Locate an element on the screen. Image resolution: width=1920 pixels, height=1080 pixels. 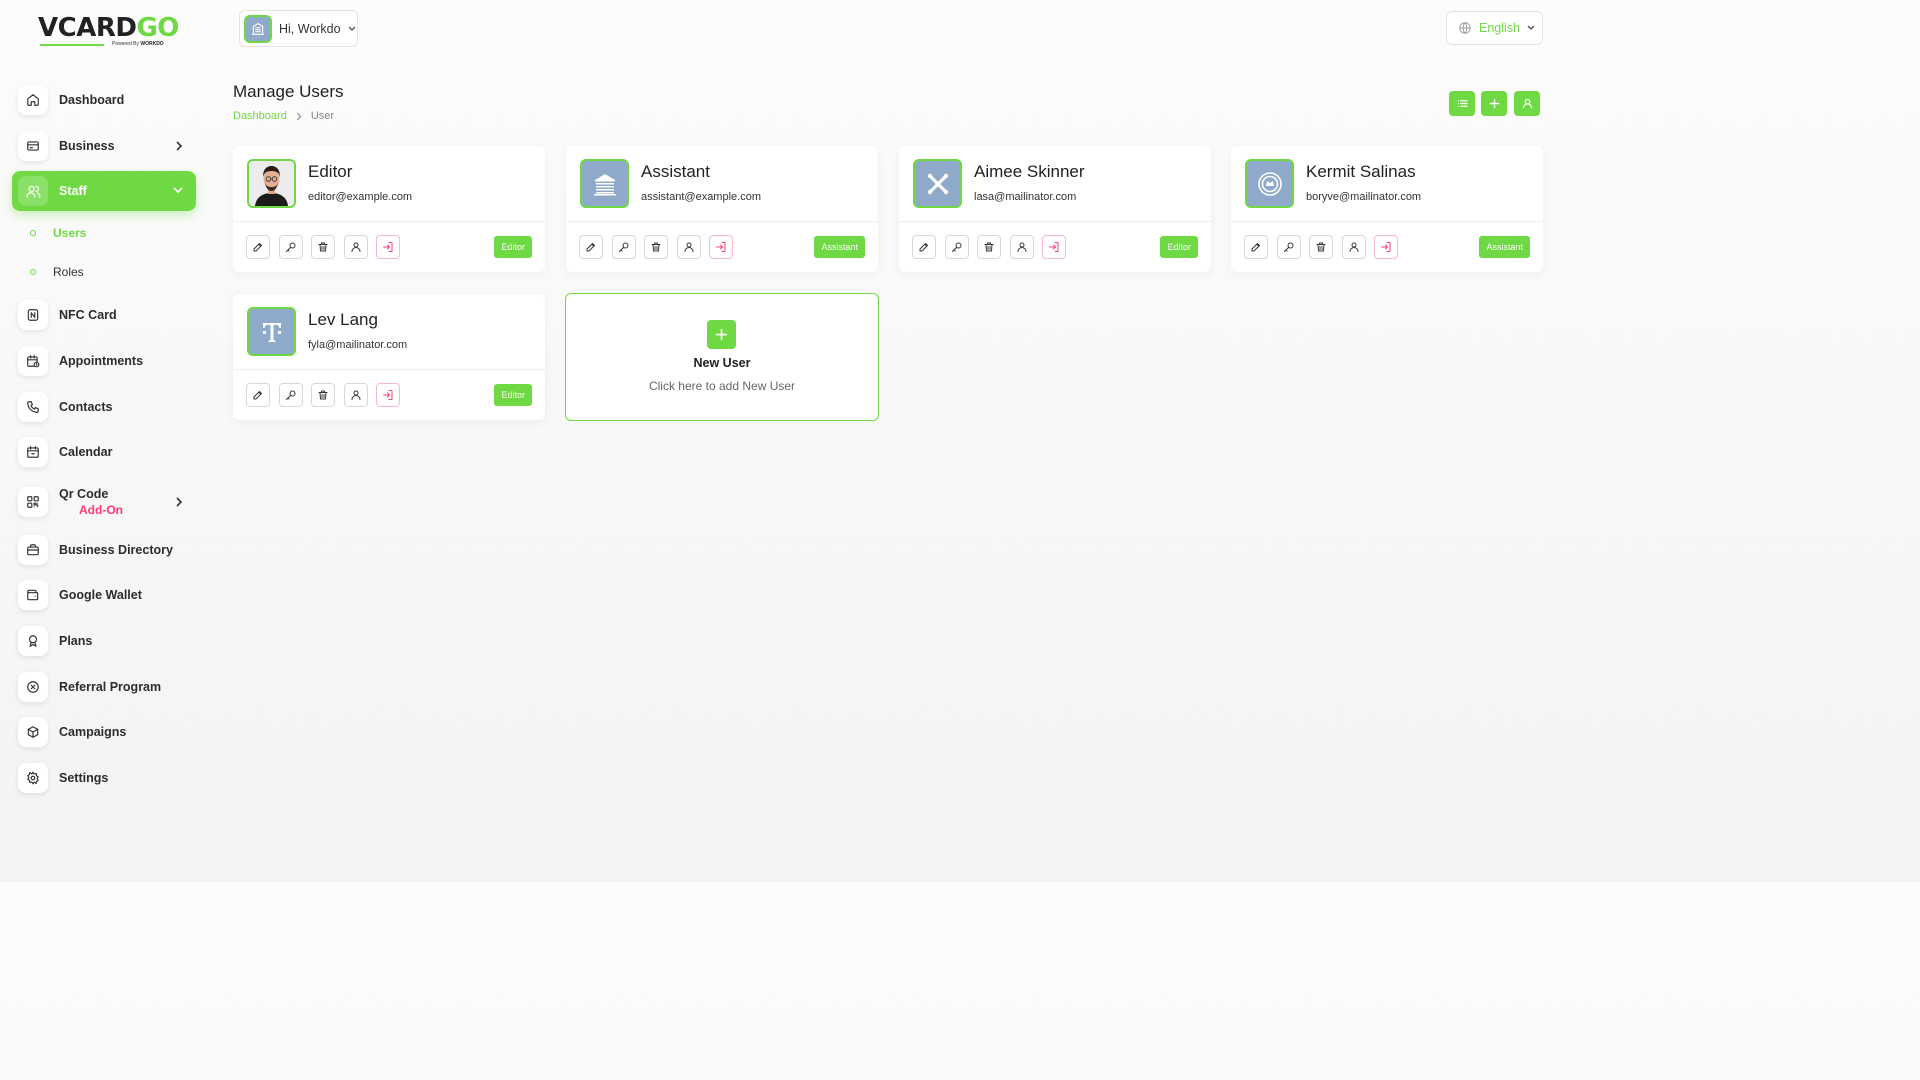
user-menu-dropdown: Hi, Workdo is located at coordinates (298, 28).